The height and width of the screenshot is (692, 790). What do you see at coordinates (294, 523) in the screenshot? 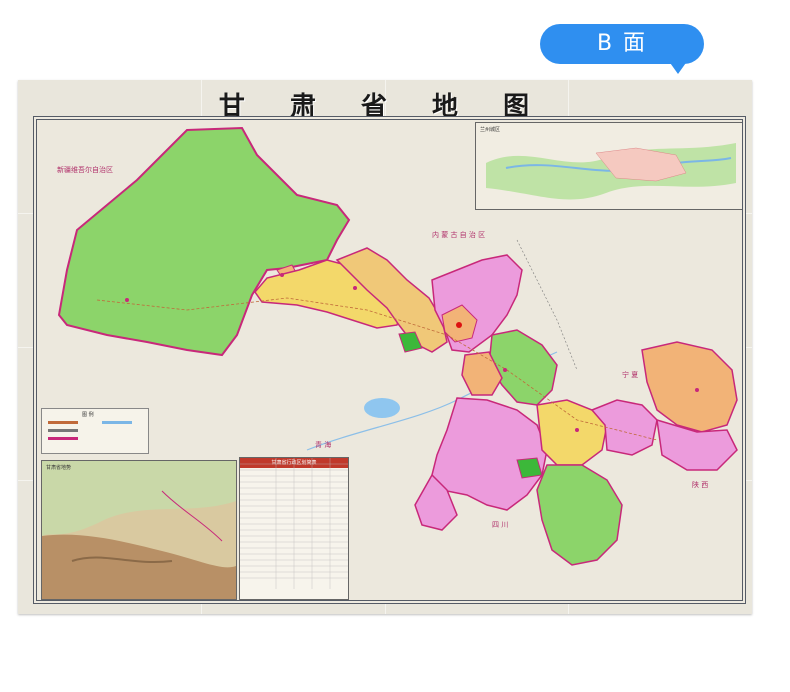
I see `admin-table-rows` at bounding box center [294, 523].